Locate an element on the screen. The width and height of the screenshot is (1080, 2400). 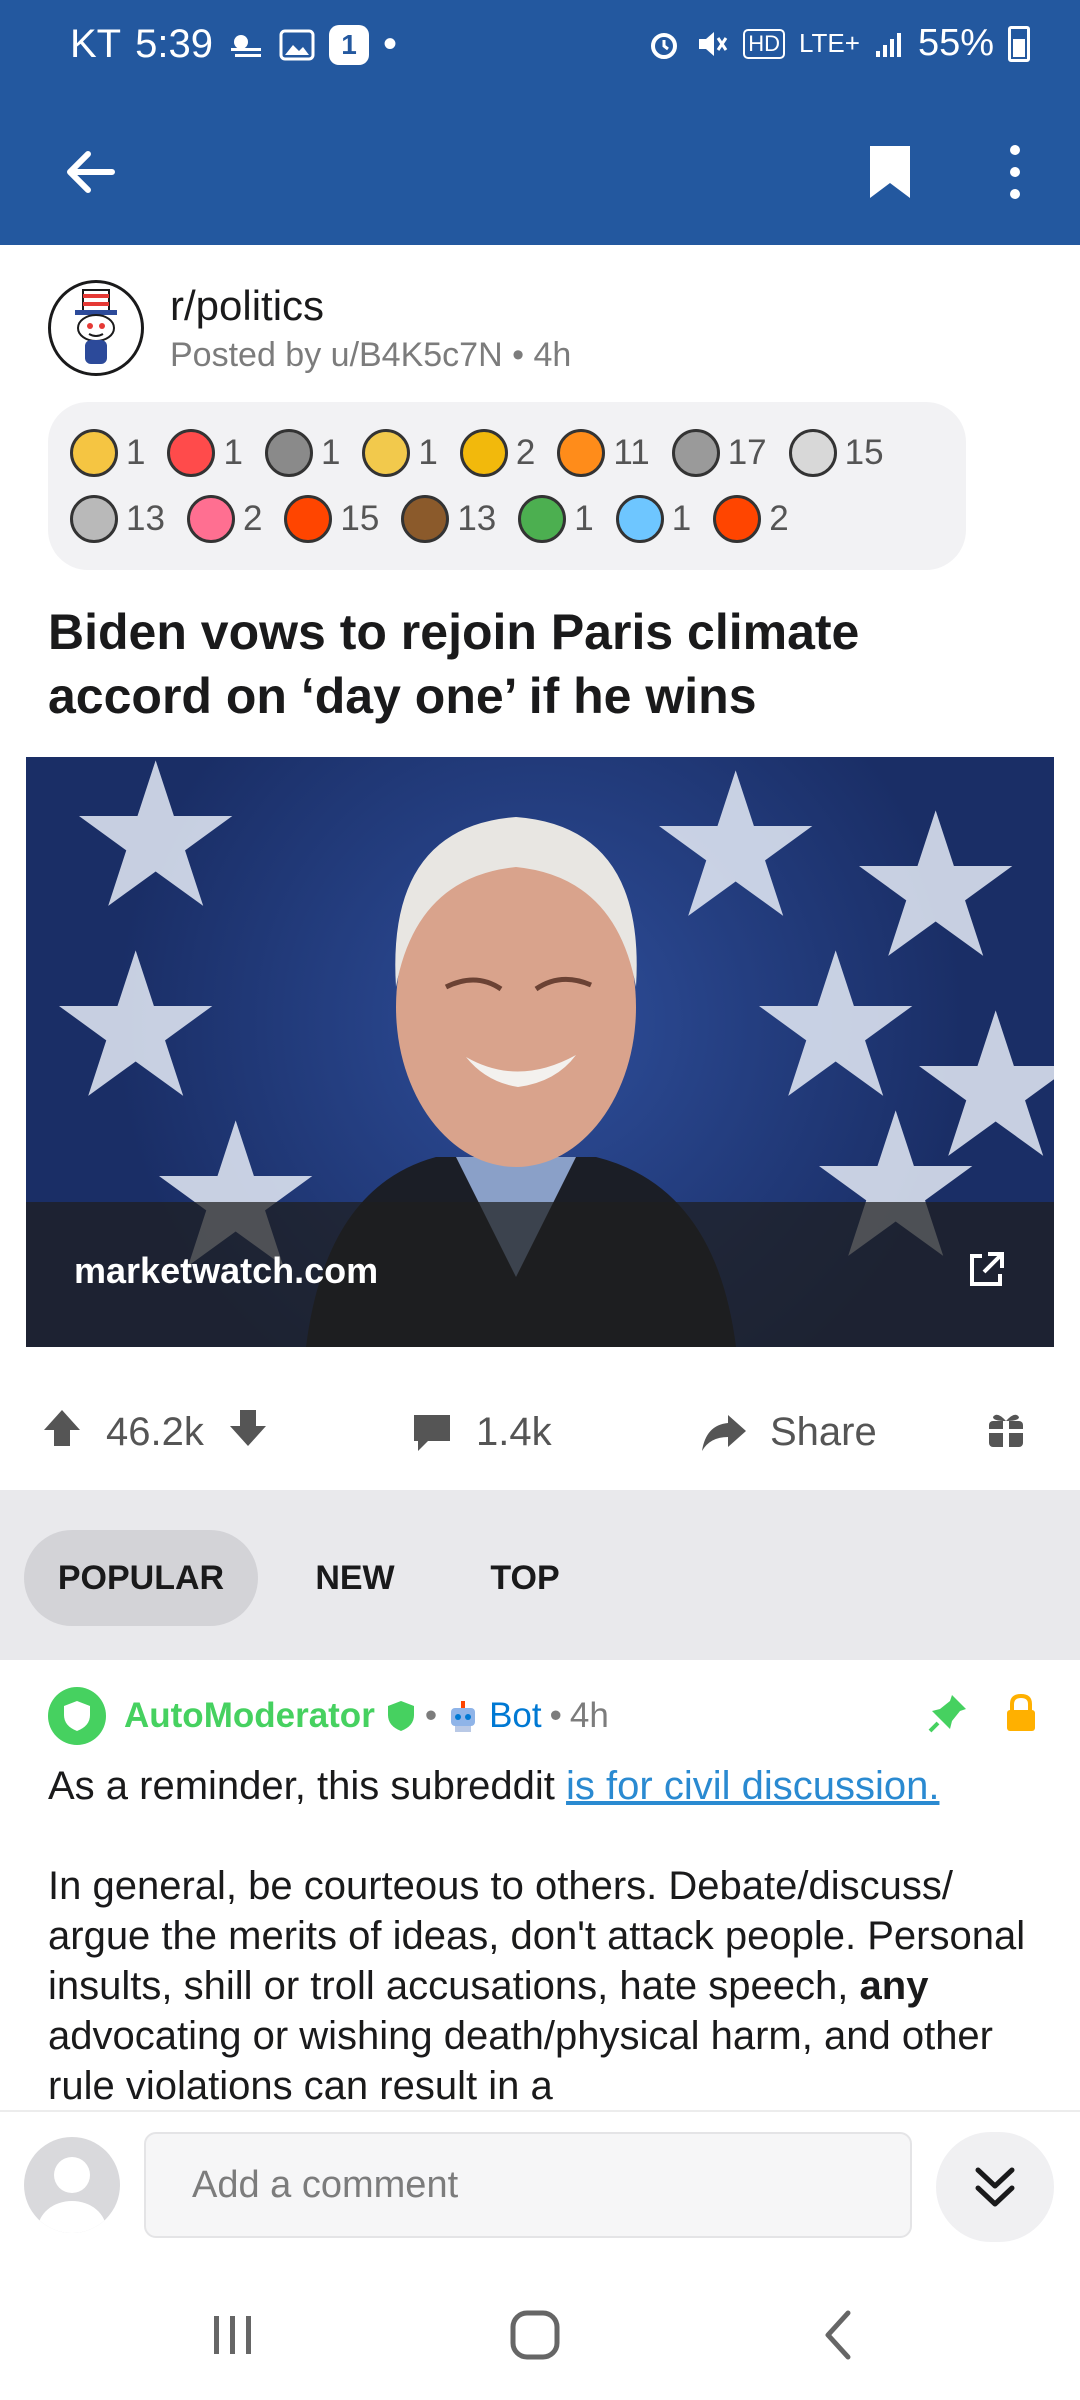
more-options-button is located at coordinates (1015, 172).